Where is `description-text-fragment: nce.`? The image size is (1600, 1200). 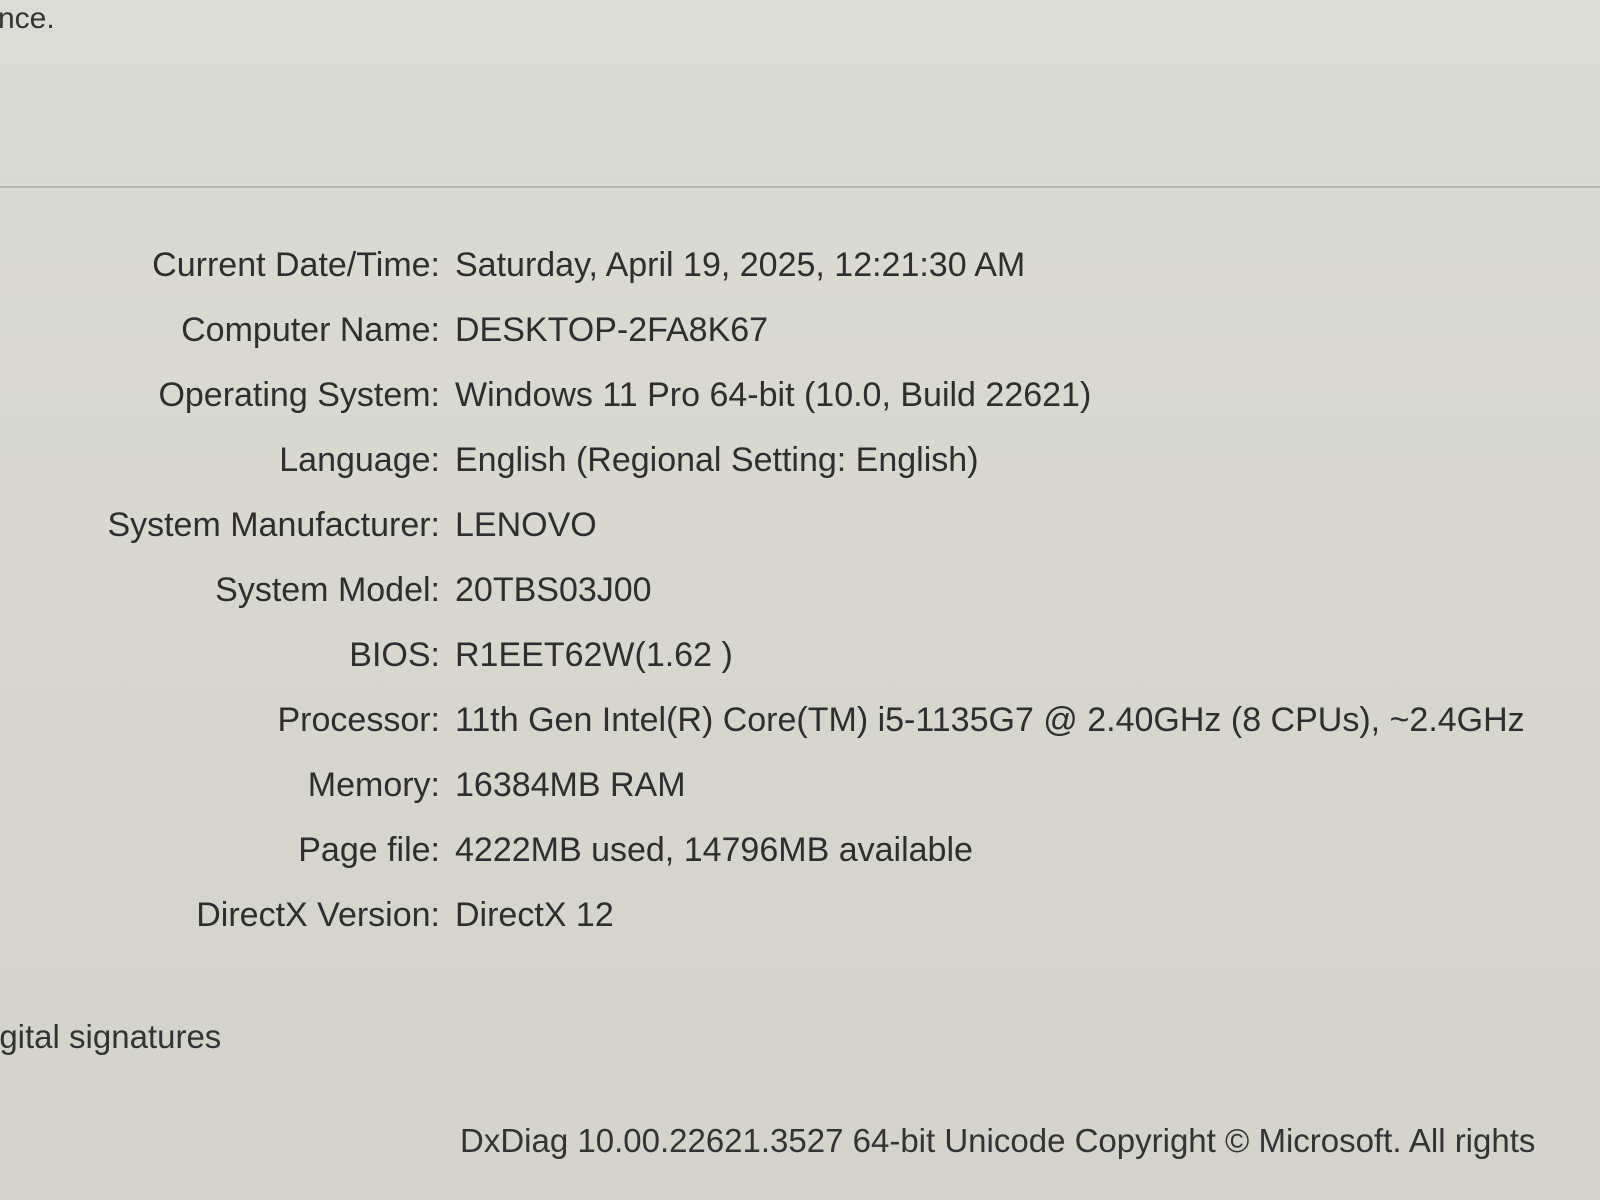
description-text-fragment: nce. is located at coordinates (27, 18).